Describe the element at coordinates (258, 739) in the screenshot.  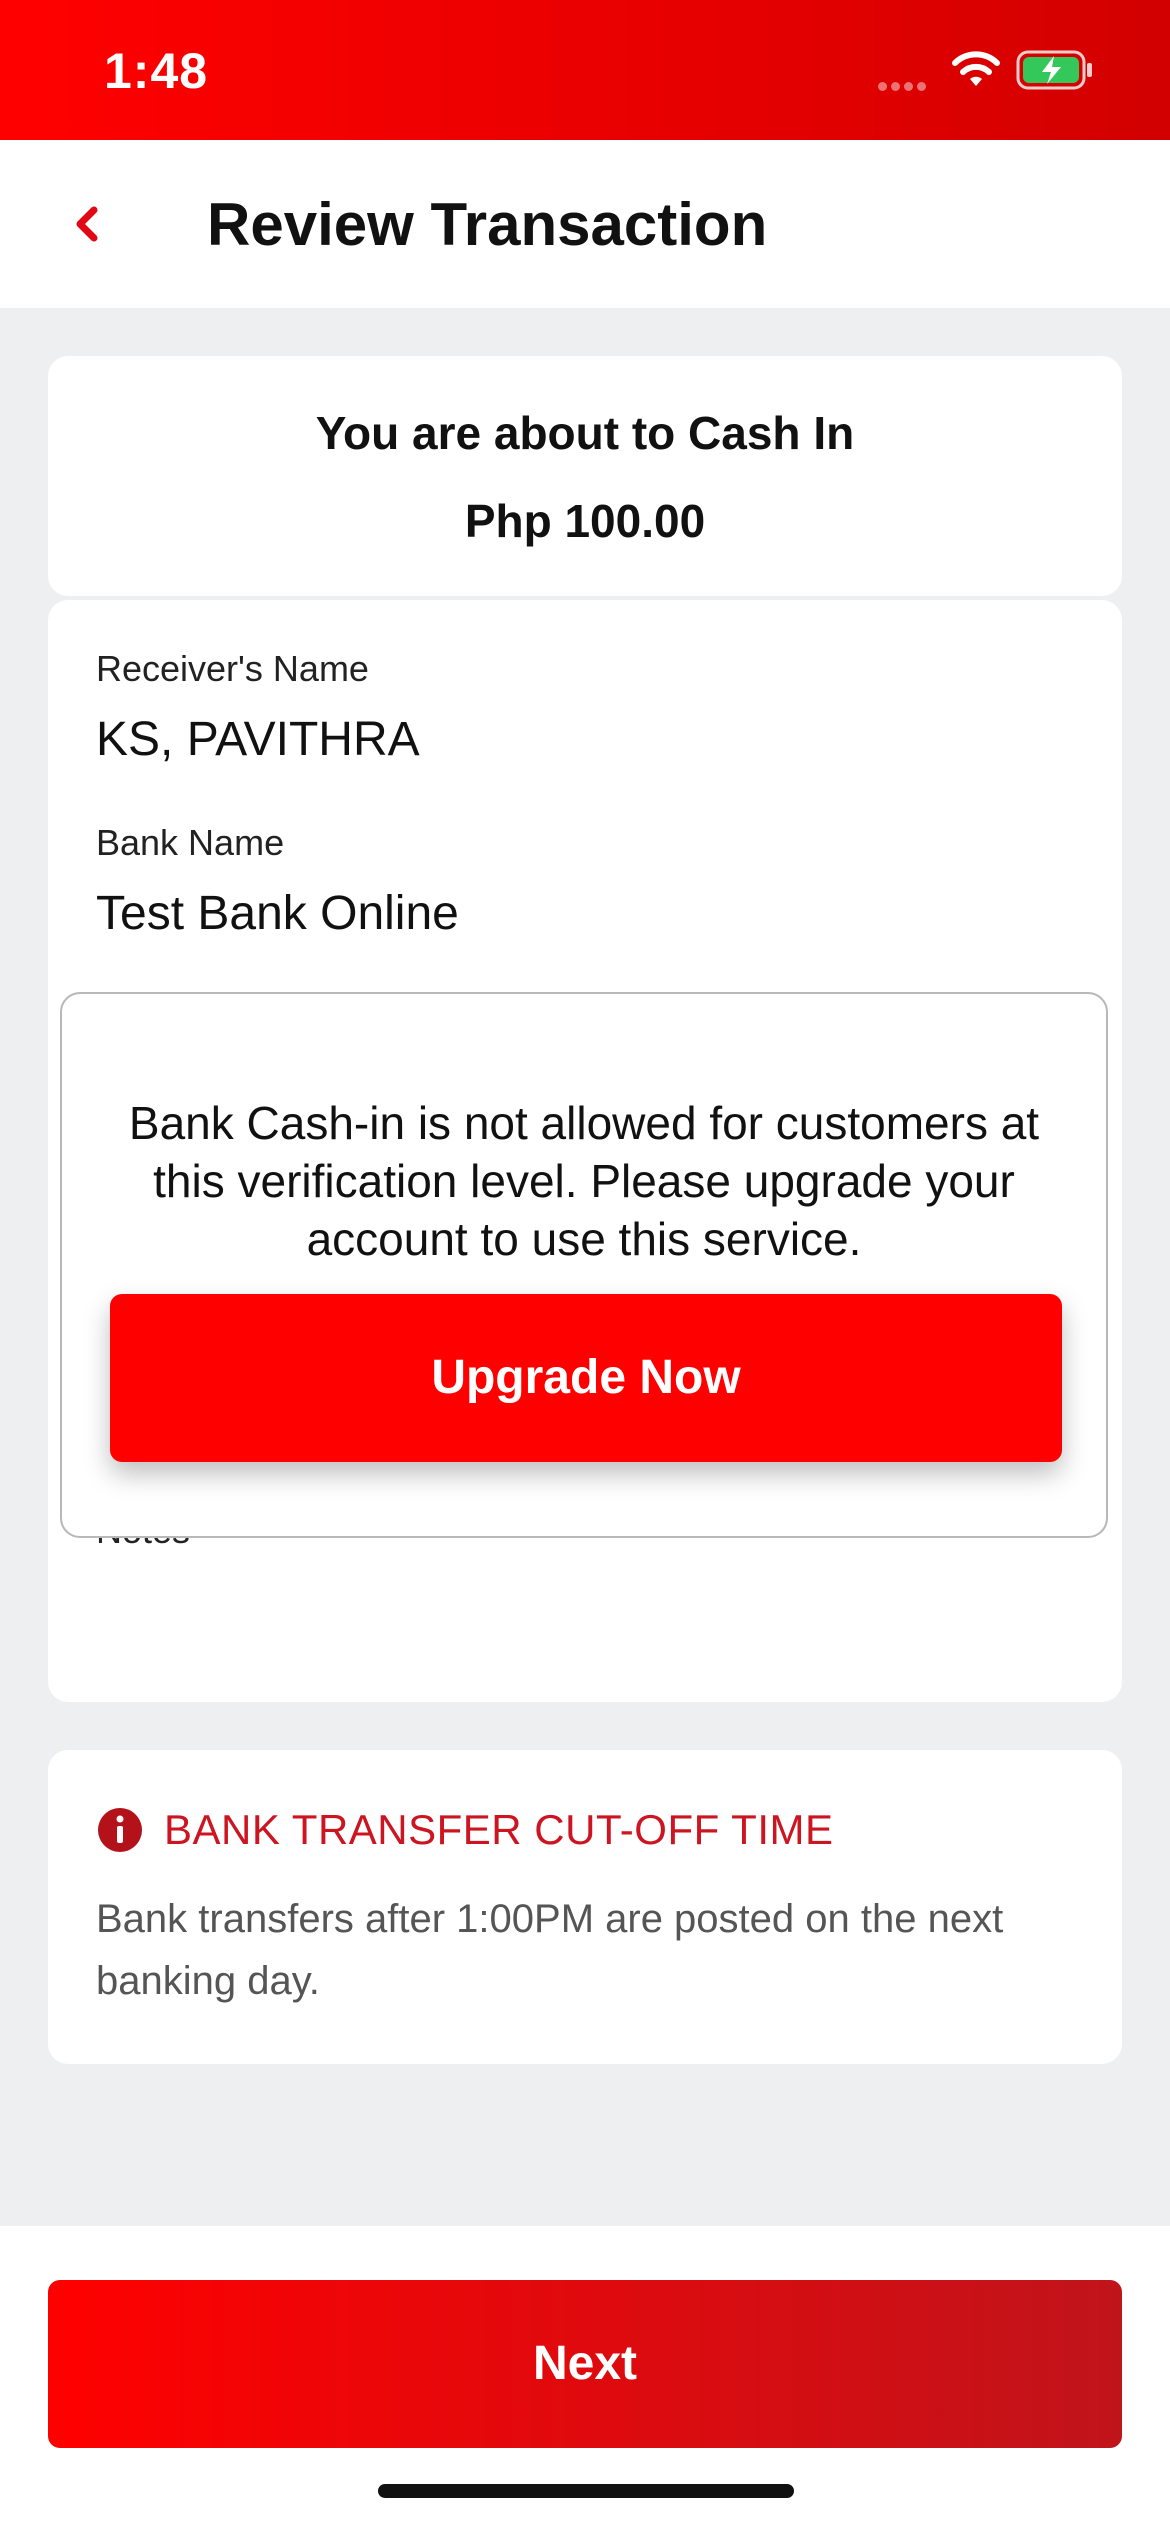
I see `receiver-name-value: KS, PAVITHRA` at that location.